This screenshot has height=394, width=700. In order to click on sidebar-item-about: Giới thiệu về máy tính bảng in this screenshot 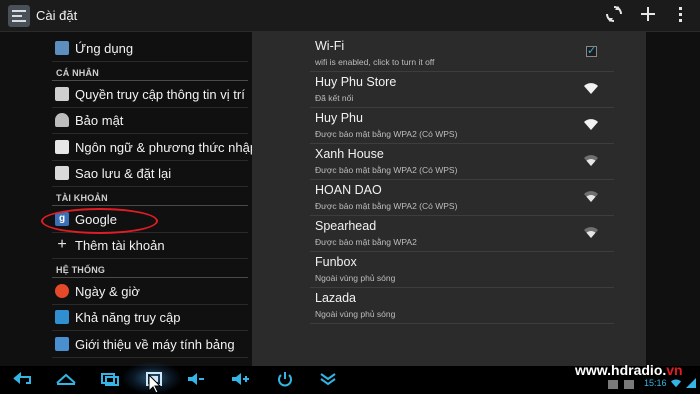, I will do `click(150, 345)`.